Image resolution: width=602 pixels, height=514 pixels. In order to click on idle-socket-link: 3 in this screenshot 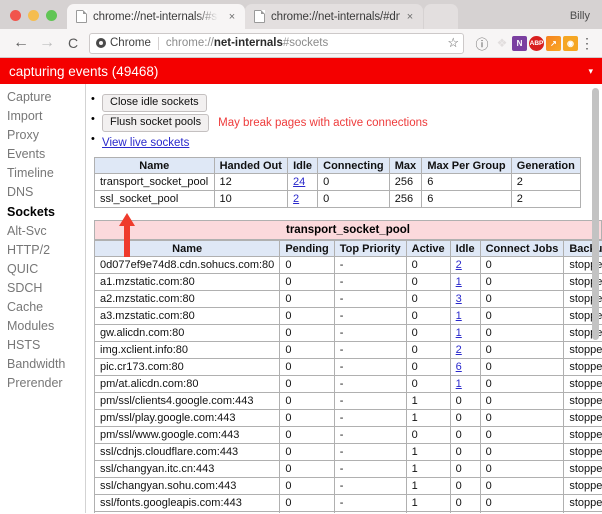, I will do `click(459, 299)`.